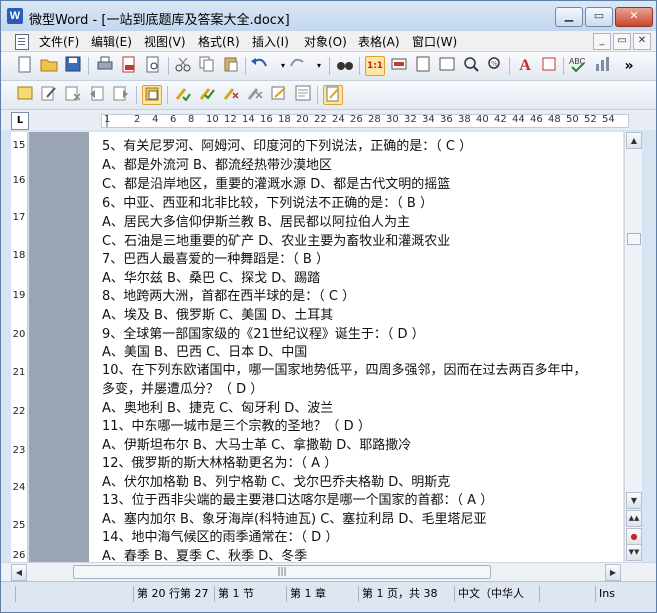  I want to click on text-line: C、石油是三地重要的矿产 D、农业主要为畜牧业和灌溉农业, so click(276, 241).